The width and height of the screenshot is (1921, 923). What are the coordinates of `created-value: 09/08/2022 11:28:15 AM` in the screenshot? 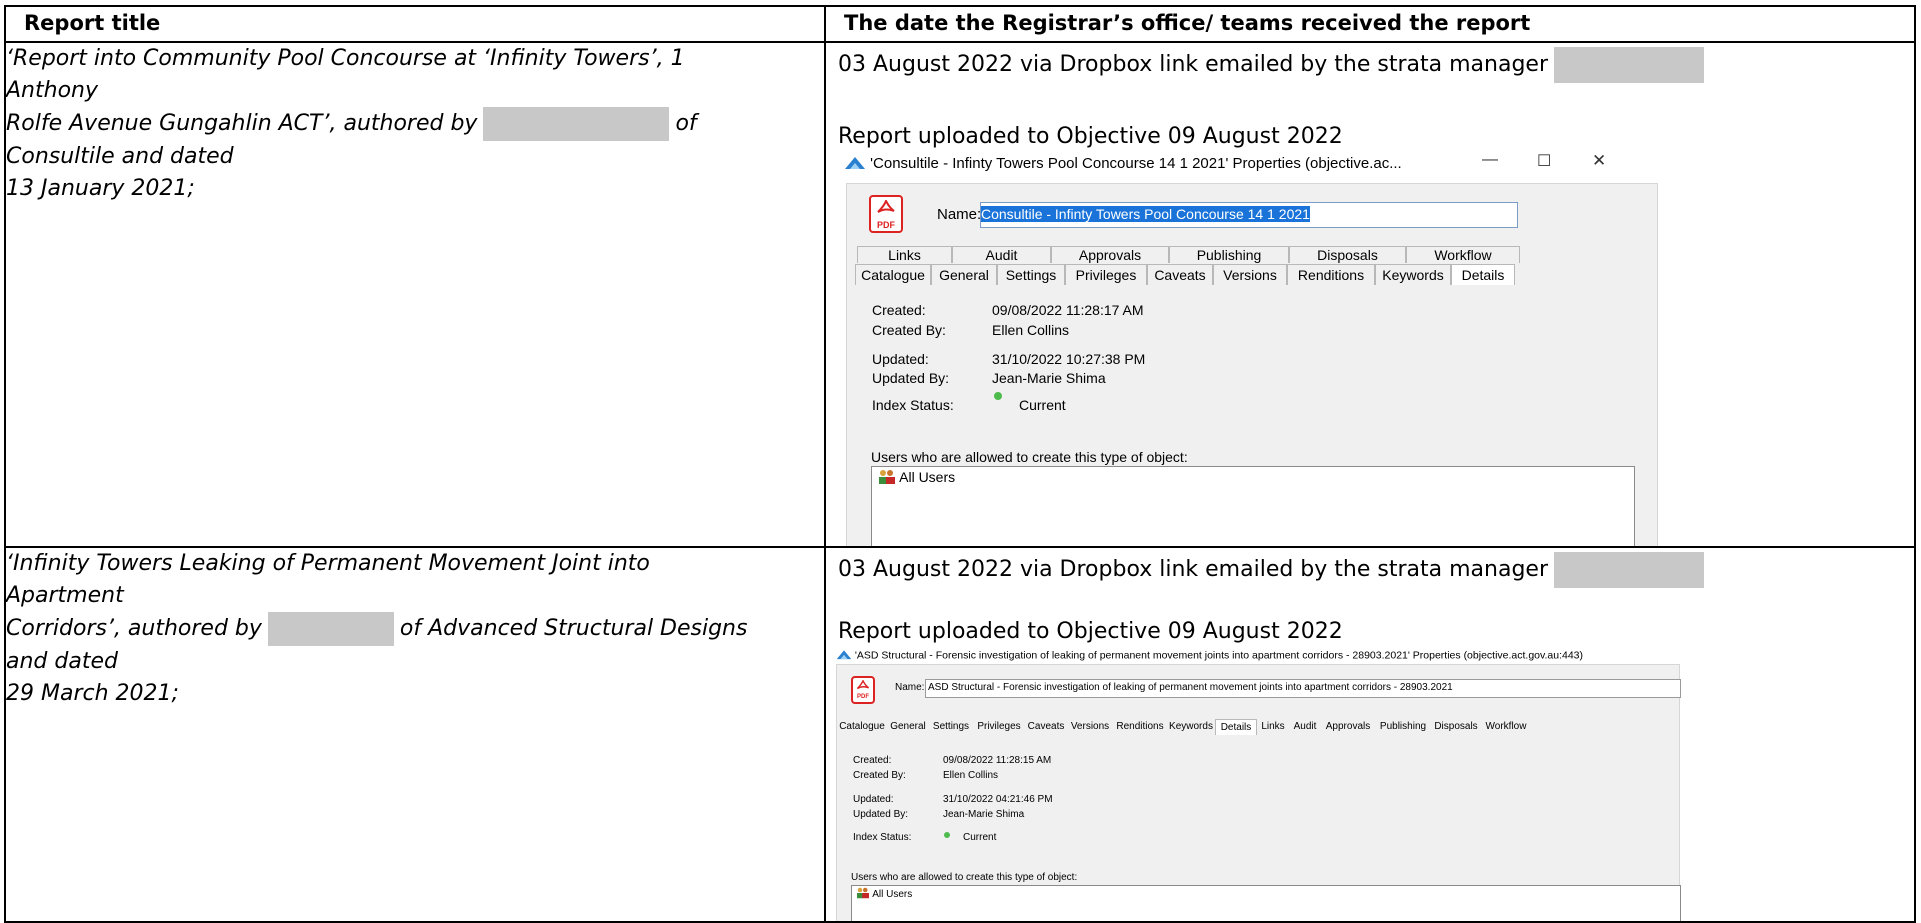 It's located at (997, 760).